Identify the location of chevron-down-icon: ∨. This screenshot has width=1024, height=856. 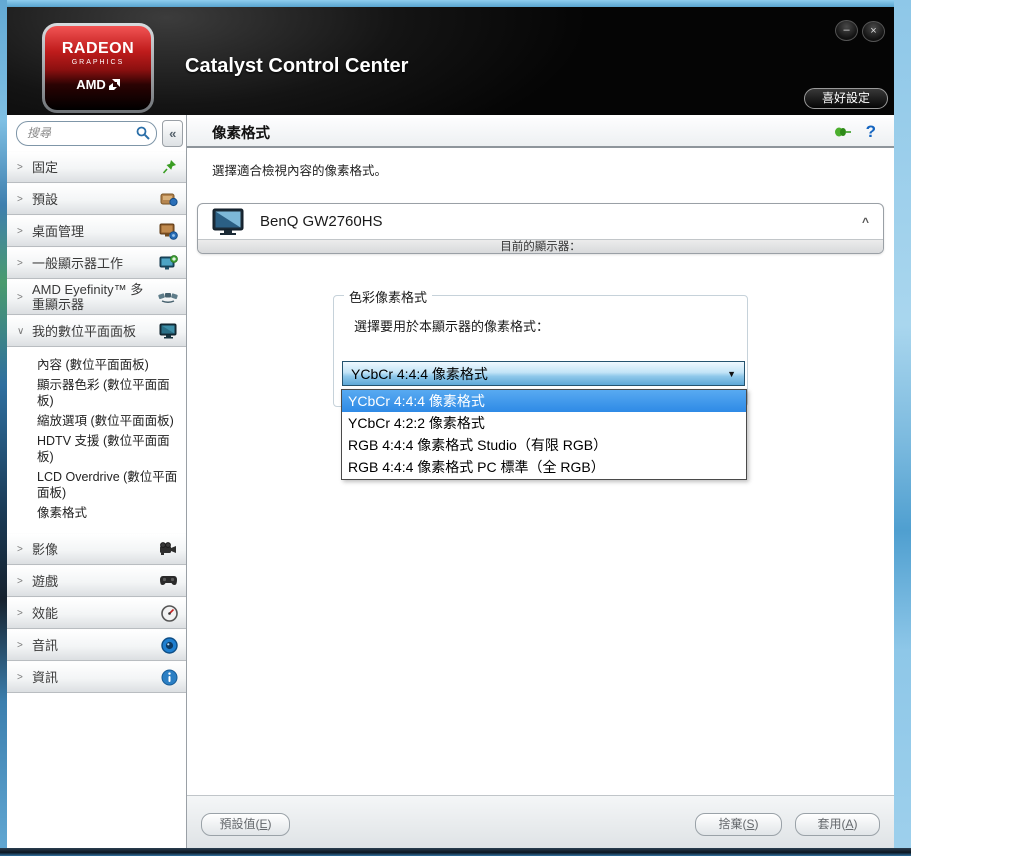
(21, 331).